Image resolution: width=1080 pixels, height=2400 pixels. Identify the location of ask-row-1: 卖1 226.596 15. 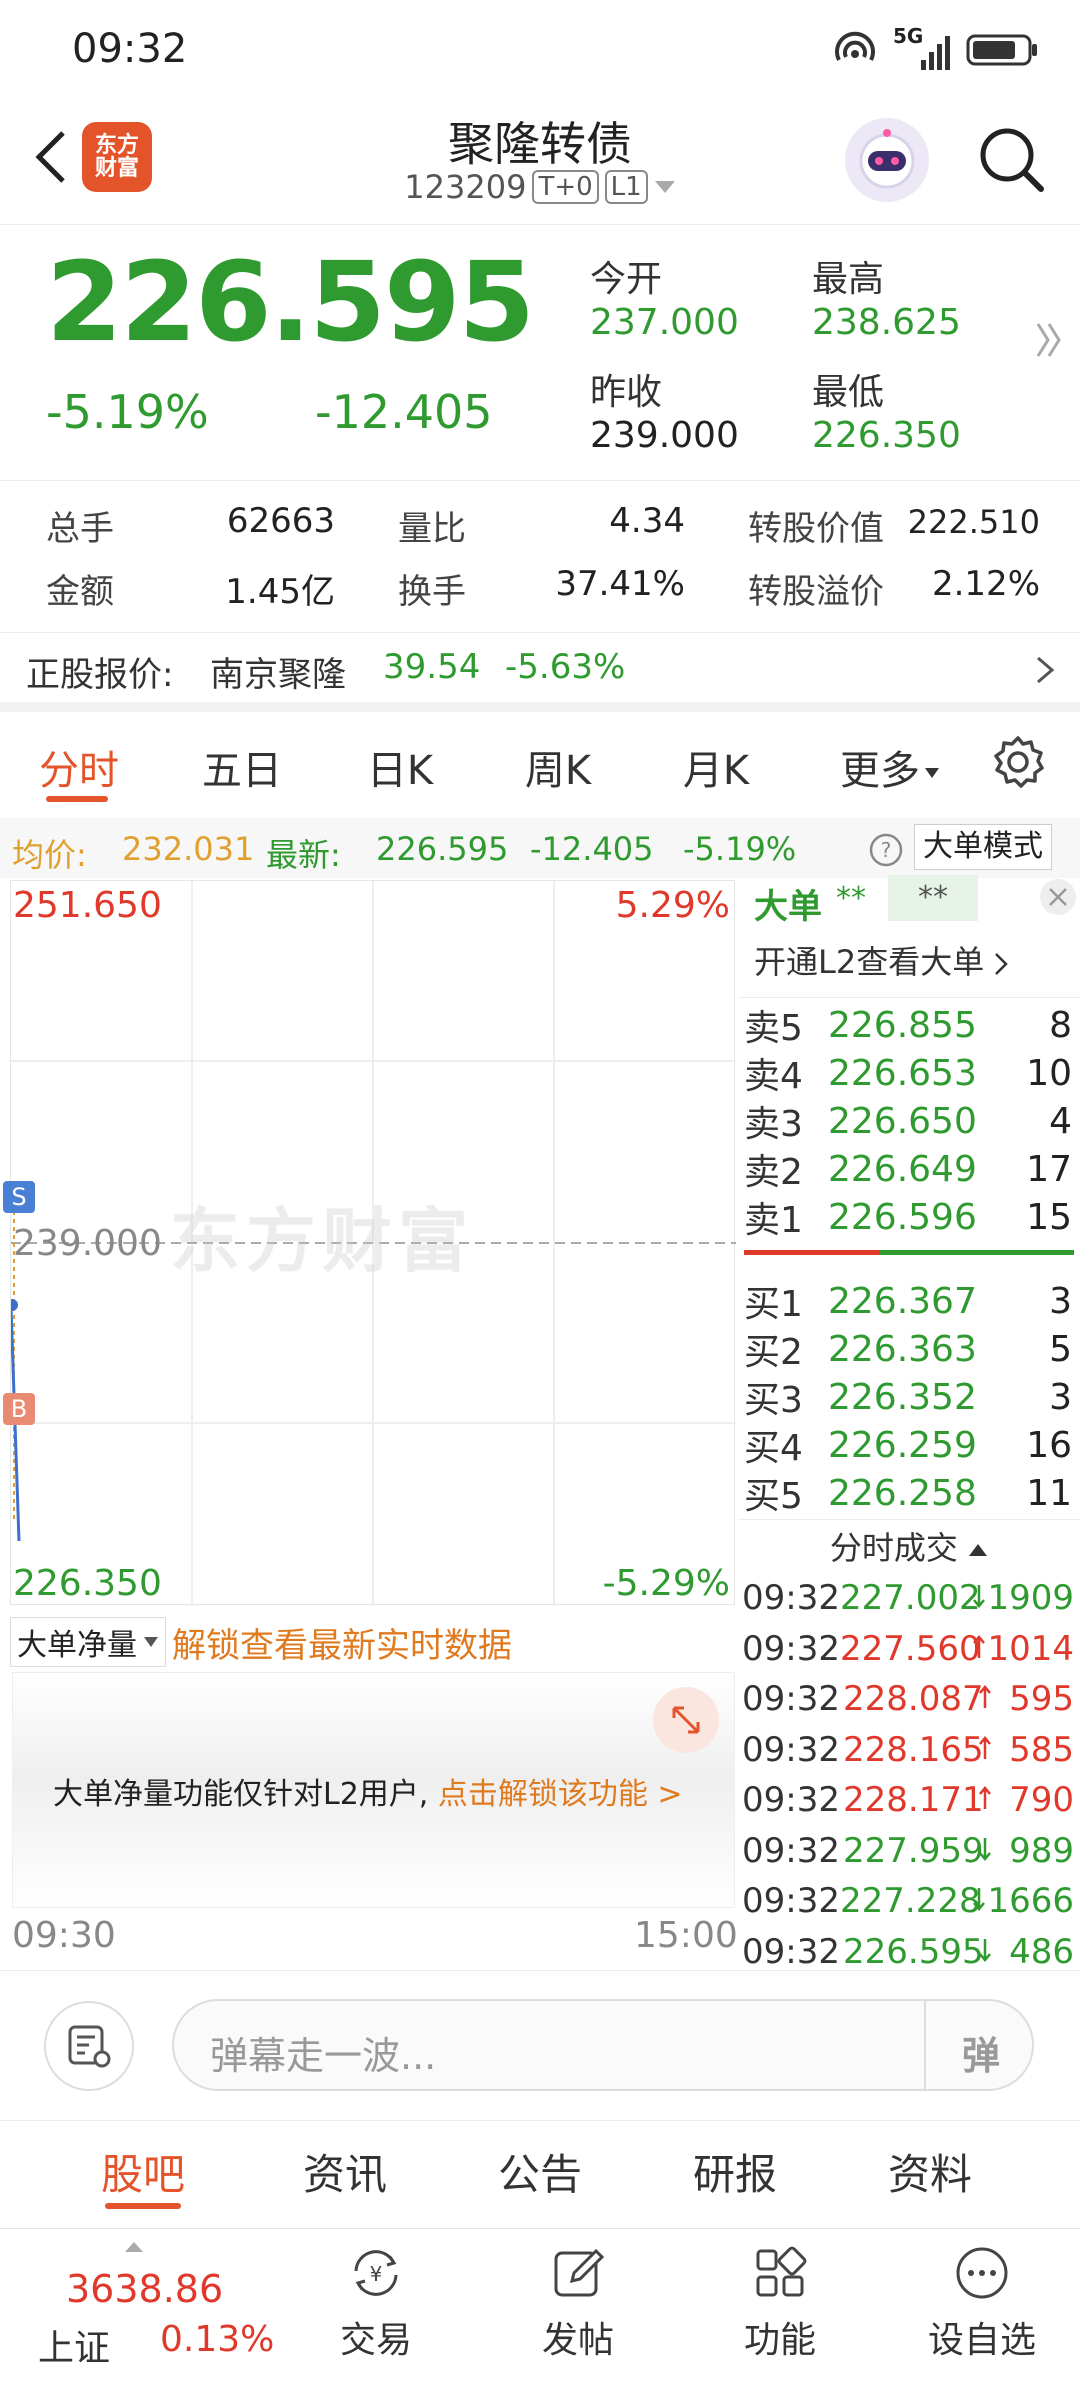
(909, 1217).